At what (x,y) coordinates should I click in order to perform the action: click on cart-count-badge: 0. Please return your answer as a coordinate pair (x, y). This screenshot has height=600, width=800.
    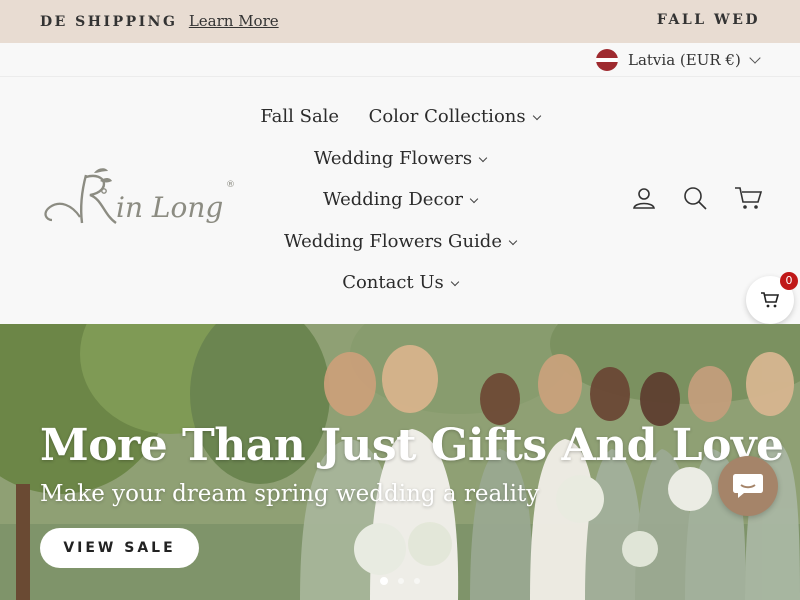
    Looking at the image, I should click on (789, 281).